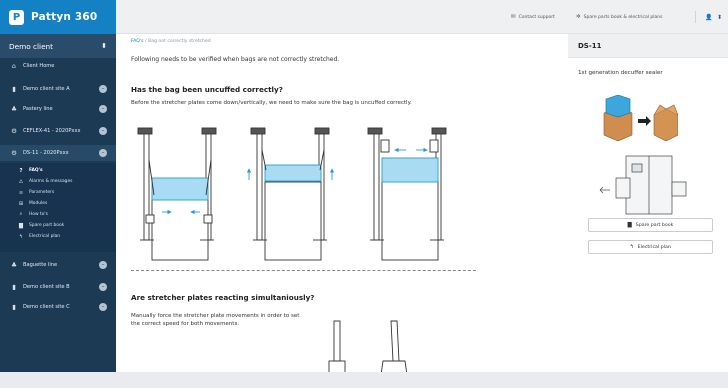 The height and width of the screenshot is (388, 728). What do you see at coordinates (46, 153) in the screenshot?
I see `sidebar-item-label: DS-11 - 2020Pxxx` at bounding box center [46, 153].